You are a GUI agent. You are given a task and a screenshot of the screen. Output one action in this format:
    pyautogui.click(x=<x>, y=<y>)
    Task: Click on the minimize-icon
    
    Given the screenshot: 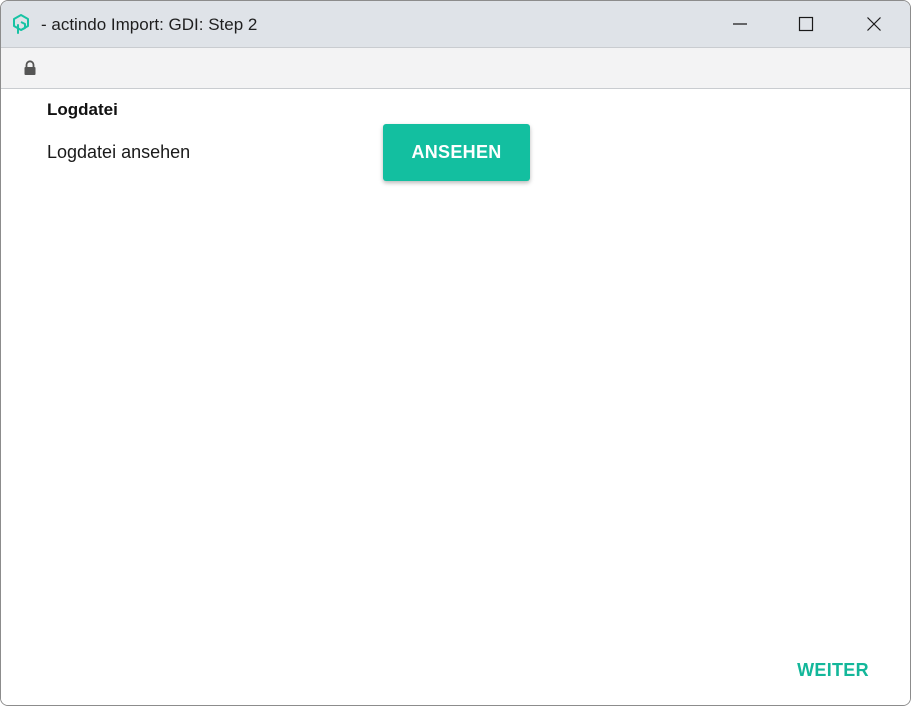 What is the action you would take?
    pyautogui.click(x=740, y=24)
    